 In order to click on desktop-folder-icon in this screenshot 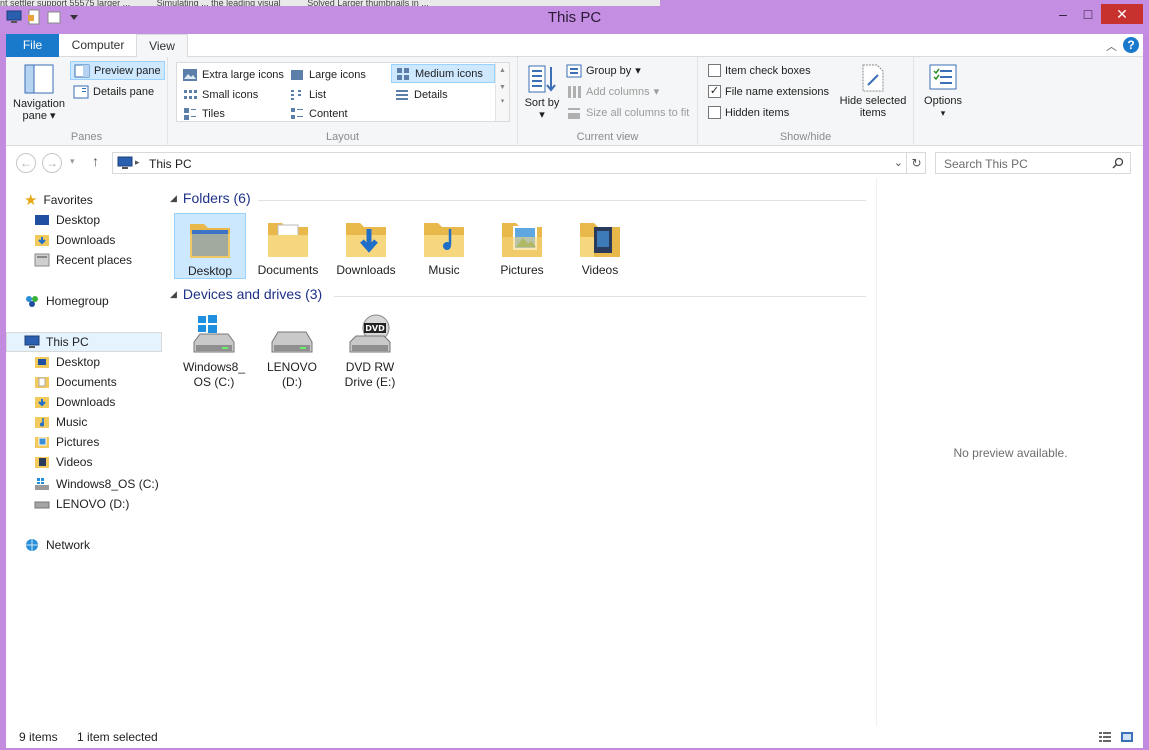, I will do `click(210, 241)`.